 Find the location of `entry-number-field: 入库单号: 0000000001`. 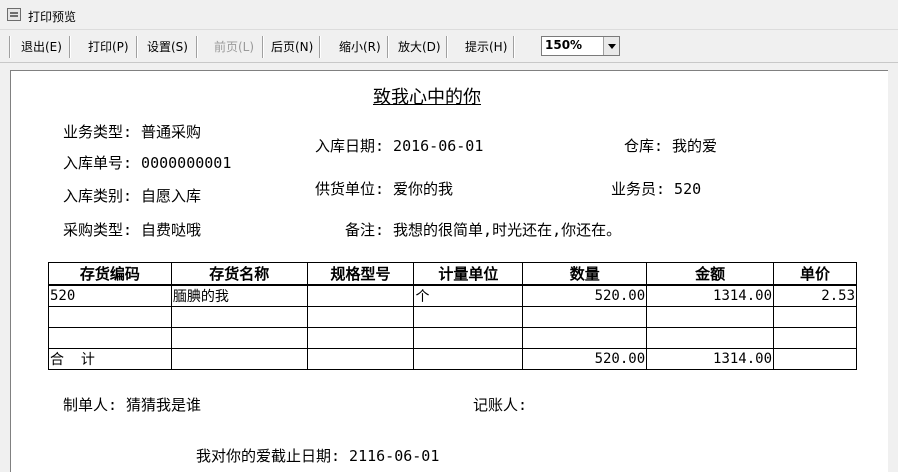

entry-number-field: 入库单号: 0000000001 is located at coordinates (147, 163).